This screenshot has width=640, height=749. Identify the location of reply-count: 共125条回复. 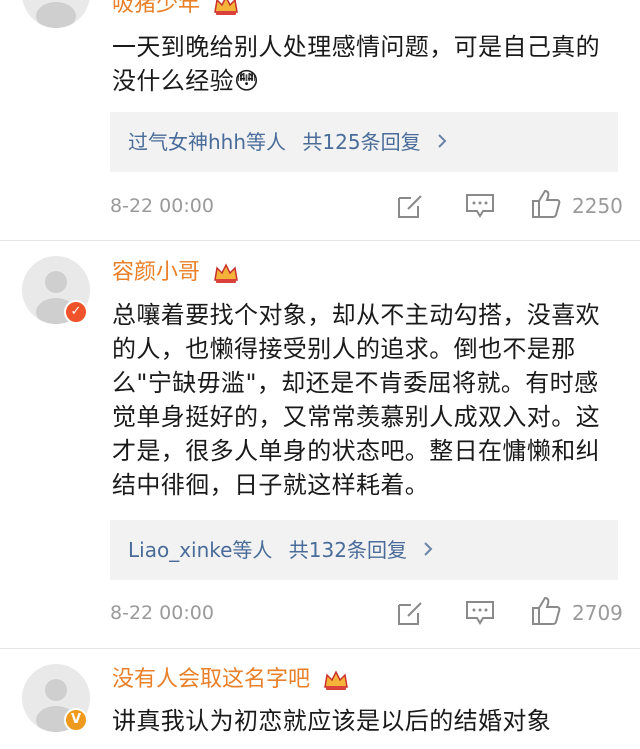
(361, 142).